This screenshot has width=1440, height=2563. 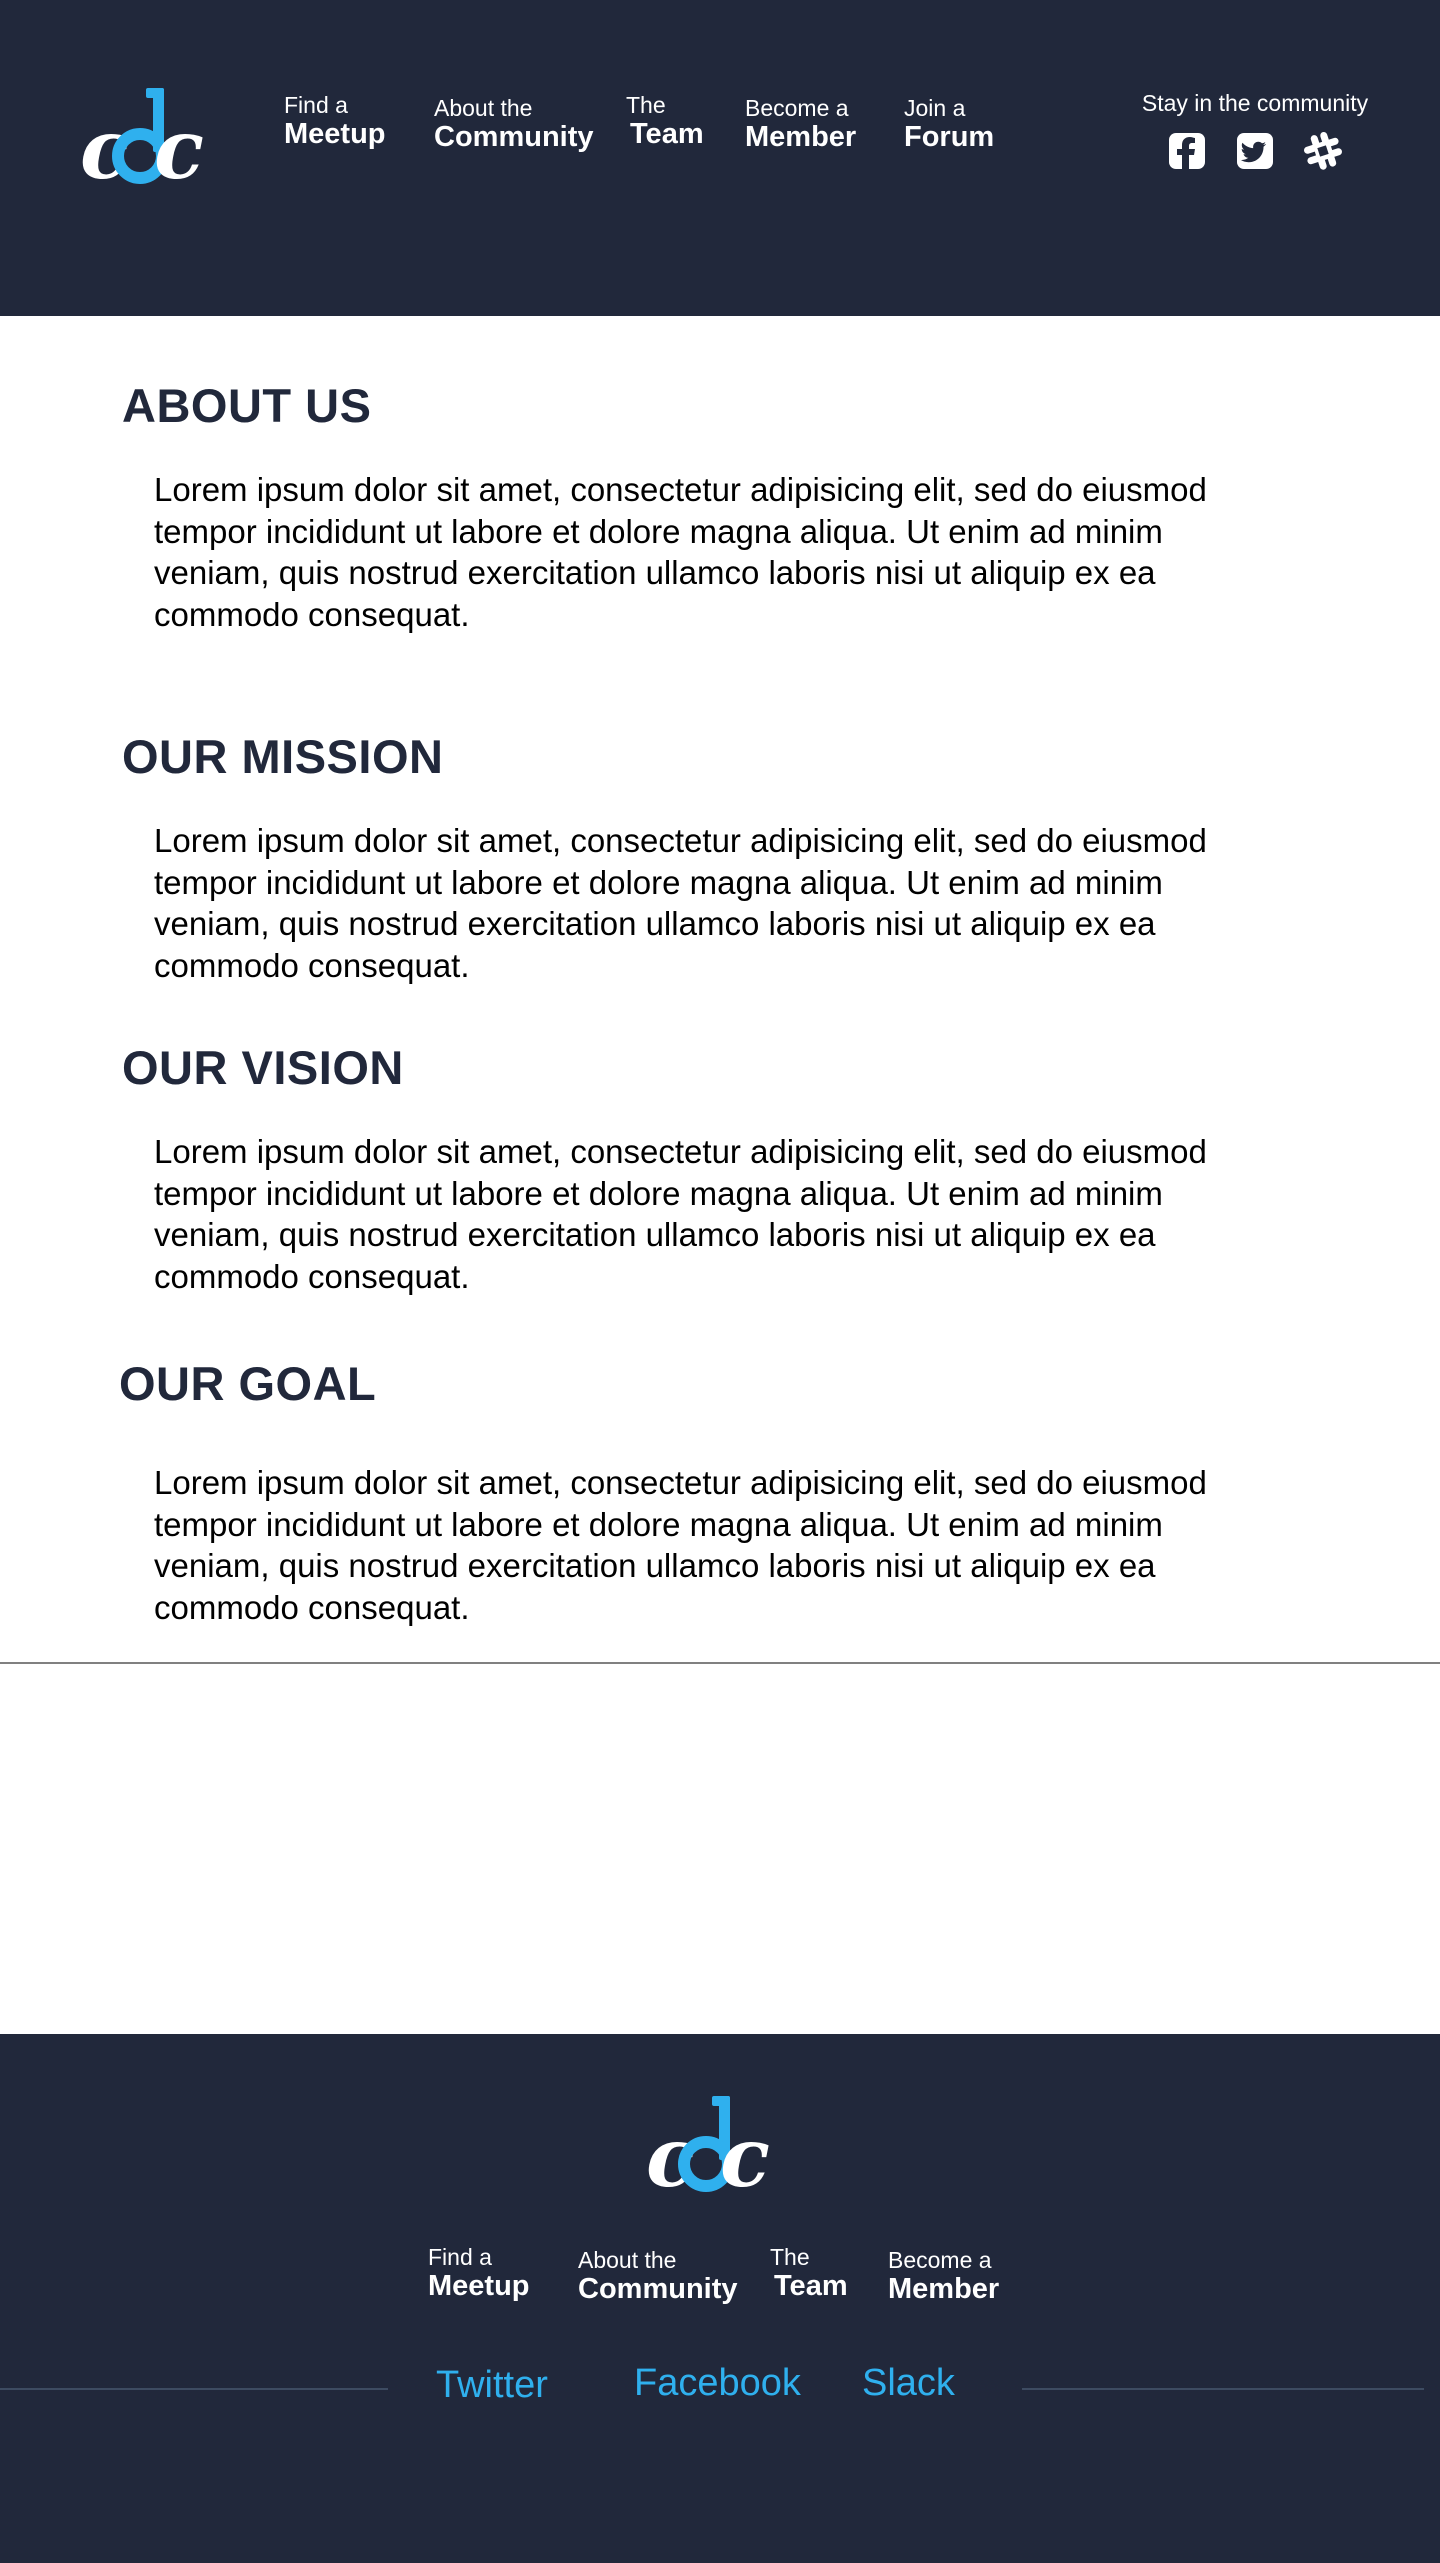 I want to click on nav-item-small-label: Join a, so click(x=935, y=108).